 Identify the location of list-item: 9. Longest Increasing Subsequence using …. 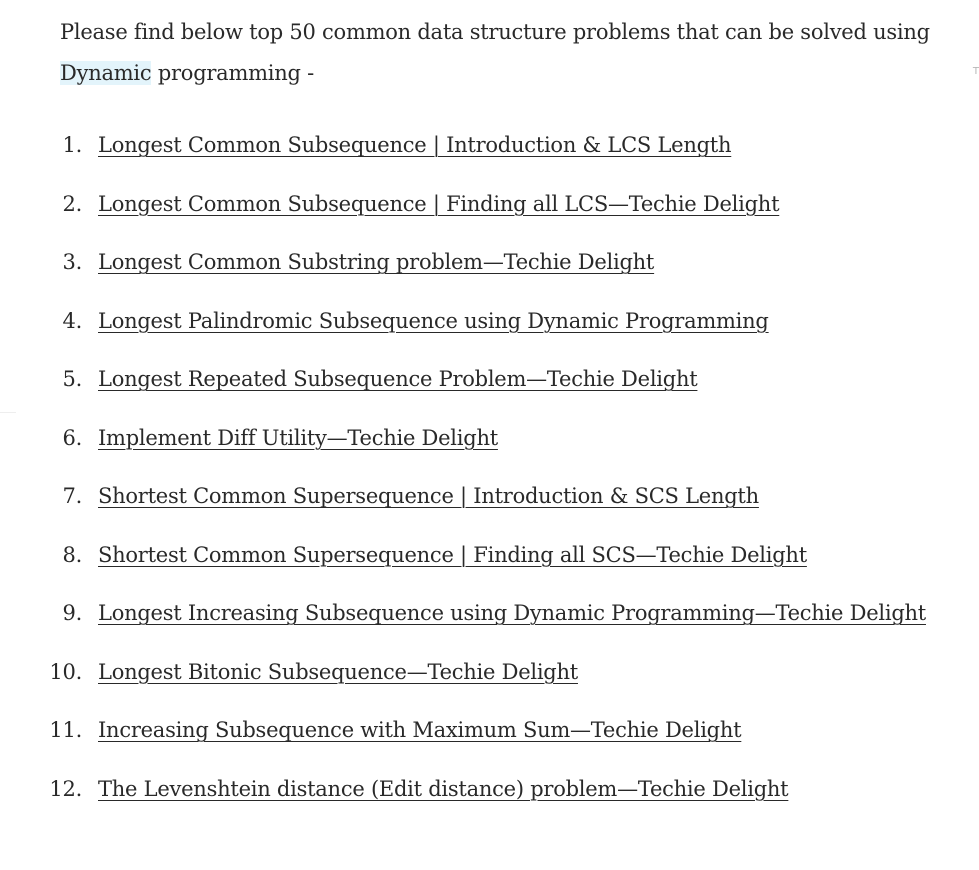
(500, 613).